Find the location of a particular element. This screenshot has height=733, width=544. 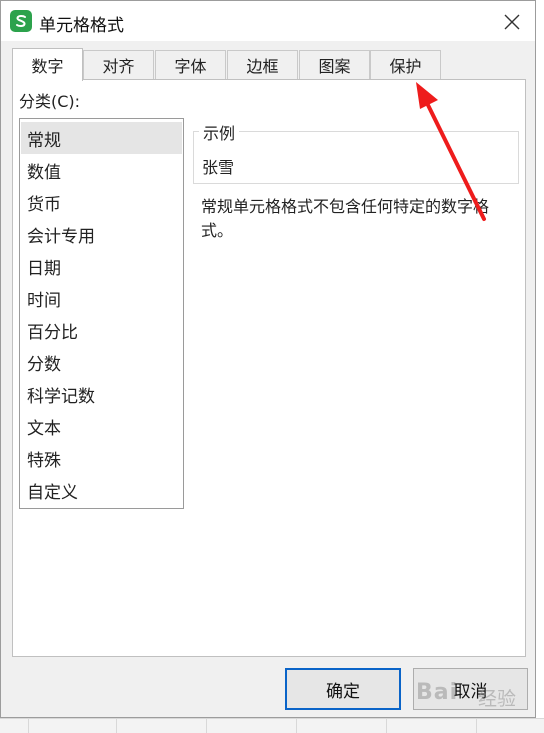

sample-legend: 示例 is located at coordinates (219, 132).